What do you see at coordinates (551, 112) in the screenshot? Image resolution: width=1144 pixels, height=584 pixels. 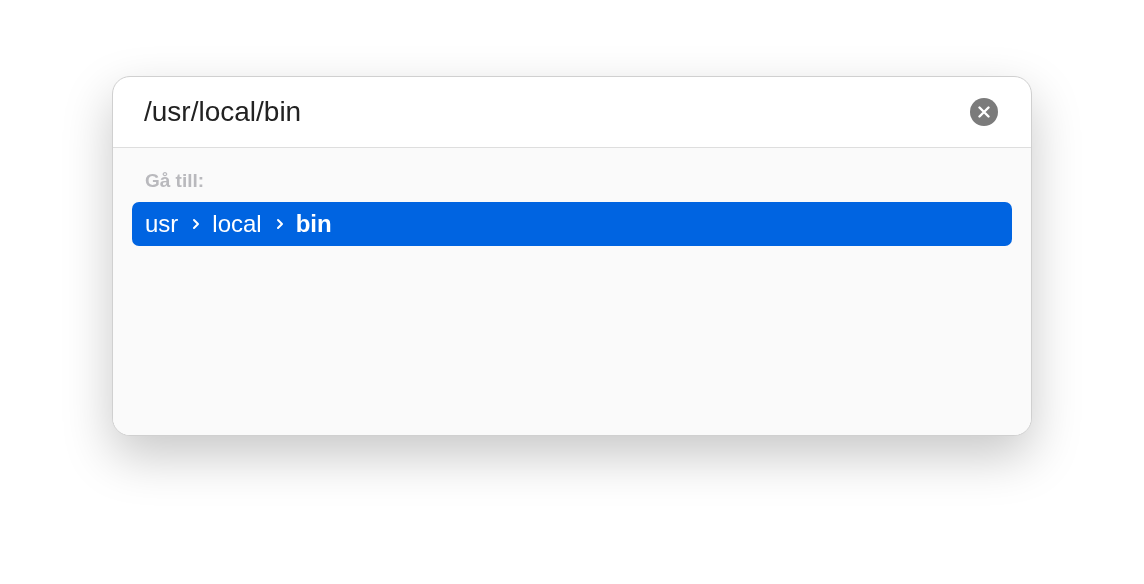 I see `path-field: /usr/local/bin` at bounding box center [551, 112].